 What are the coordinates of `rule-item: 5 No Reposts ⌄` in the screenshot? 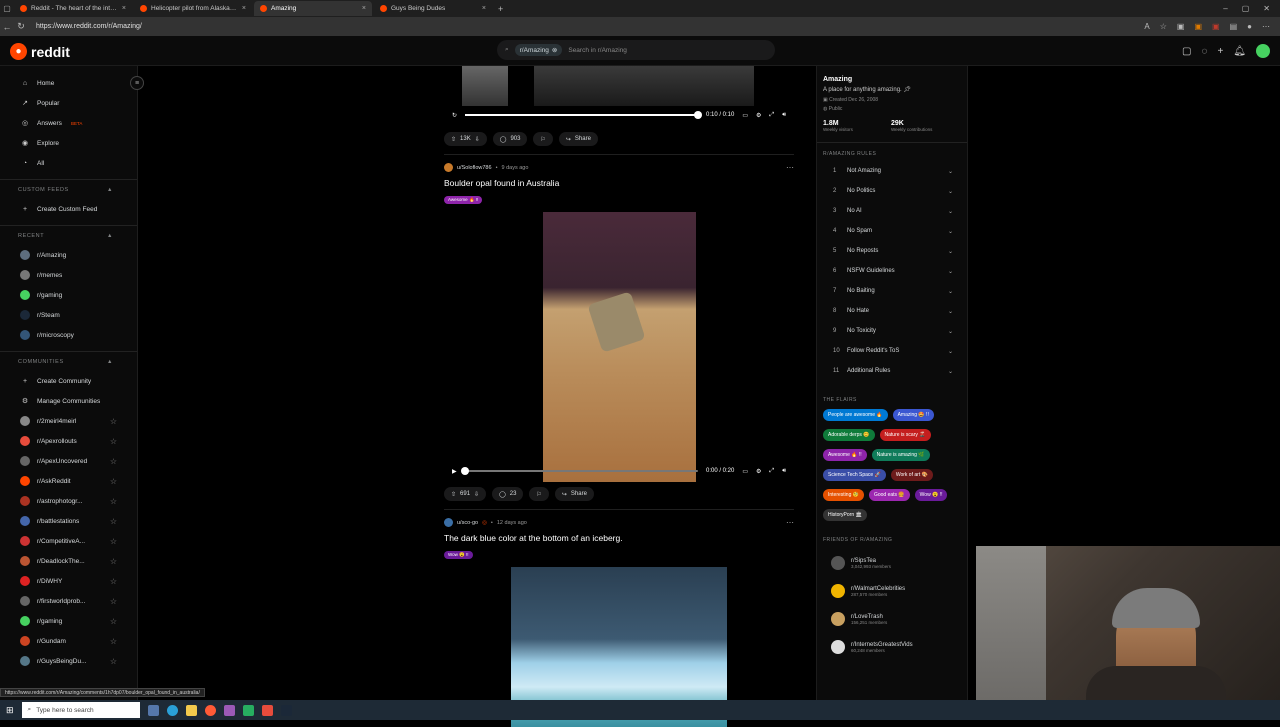 It's located at (892, 251).